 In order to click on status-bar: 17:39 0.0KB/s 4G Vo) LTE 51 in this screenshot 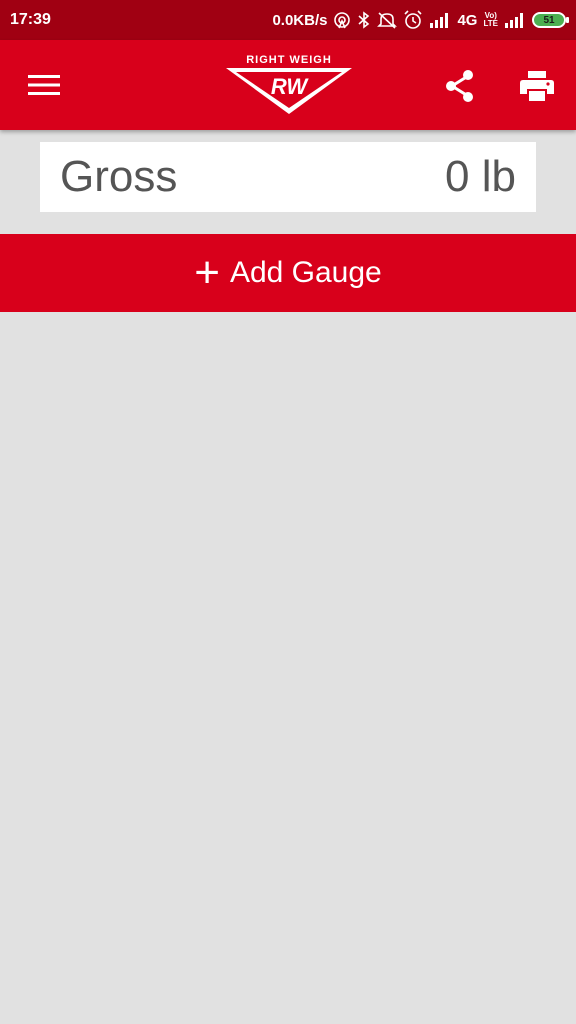, I will do `click(288, 20)`.